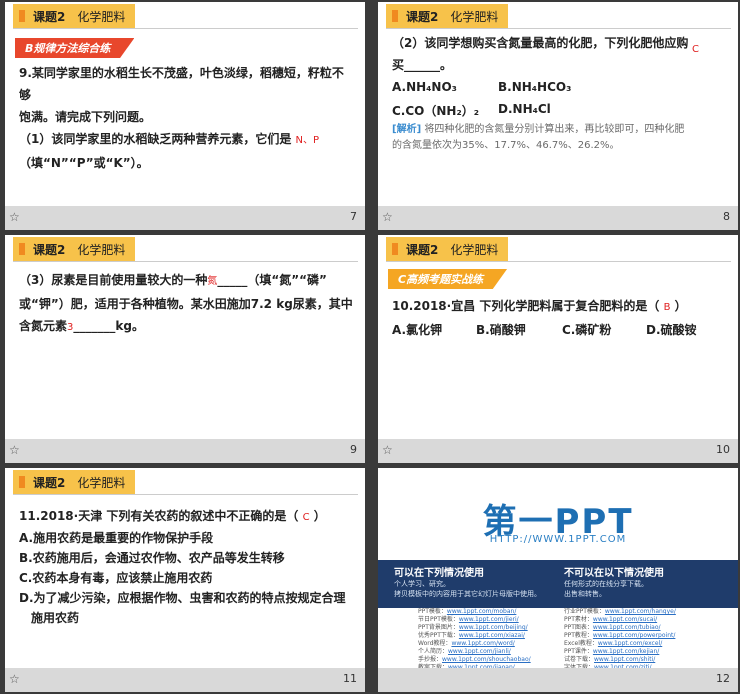 This screenshot has width=740, height=694. Describe the element at coordinates (159, 516) in the screenshot. I see `question-part: 11.2018·天津 下列有关农药的叙述中不正确的是（` at that location.